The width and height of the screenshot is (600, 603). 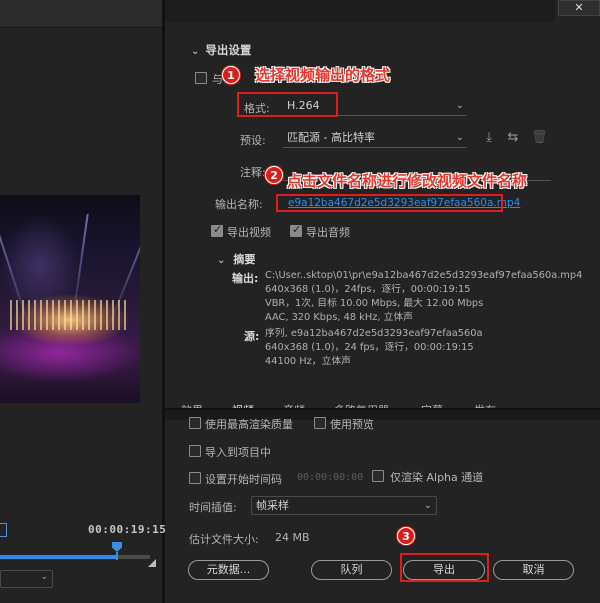 What do you see at coordinates (287, 104) in the screenshot?
I see `format-highlight-box` at bounding box center [287, 104].